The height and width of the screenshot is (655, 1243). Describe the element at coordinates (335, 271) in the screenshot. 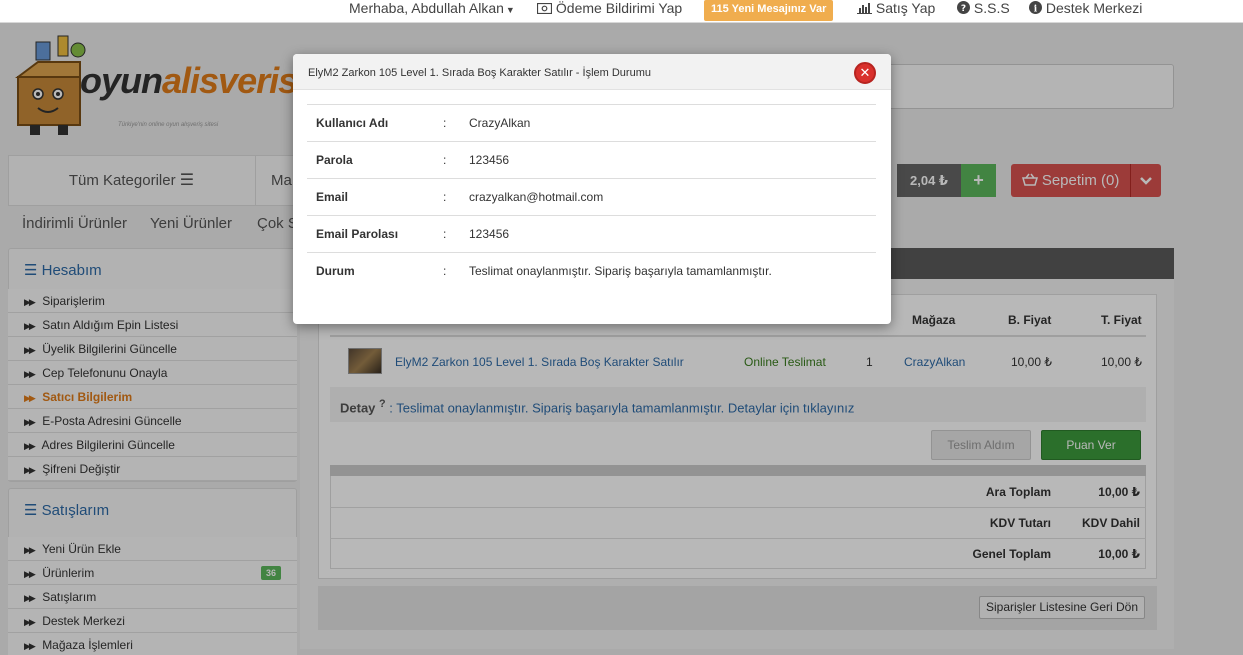

I see `modal-label: Durum` at that location.